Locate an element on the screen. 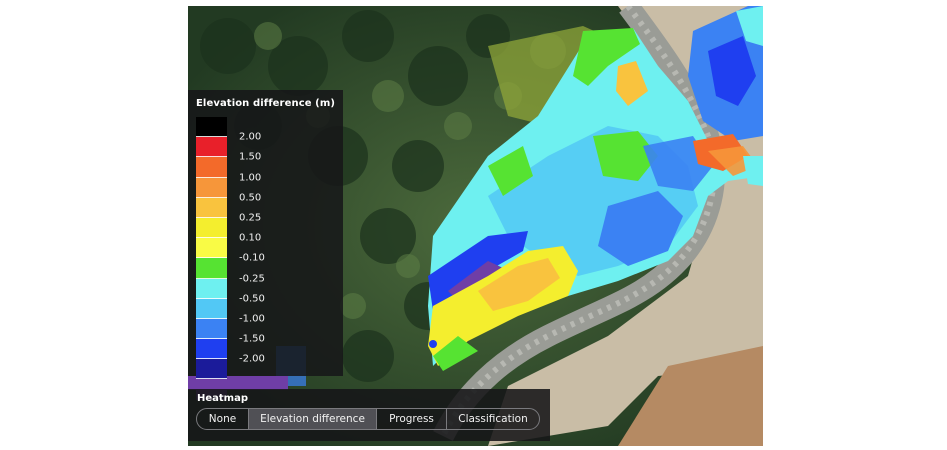  legend-tick-label: 1.50 is located at coordinates (250, 157).